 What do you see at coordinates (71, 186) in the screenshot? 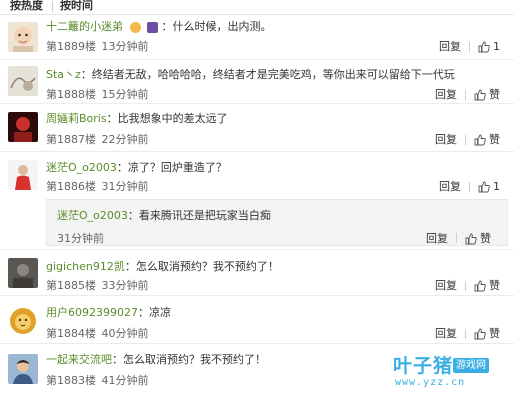
I see `floor-number: 第1886楼` at bounding box center [71, 186].